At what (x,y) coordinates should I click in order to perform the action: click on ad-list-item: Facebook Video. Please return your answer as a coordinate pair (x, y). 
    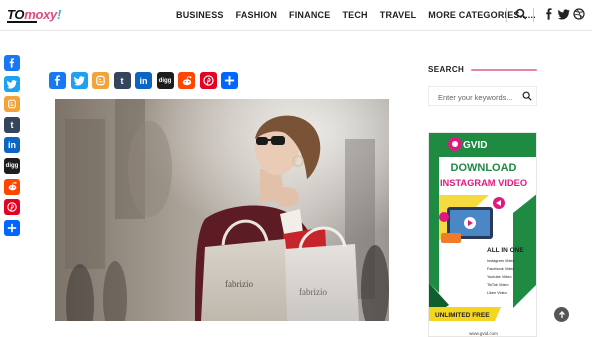
    Looking at the image, I should click on (500, 269).